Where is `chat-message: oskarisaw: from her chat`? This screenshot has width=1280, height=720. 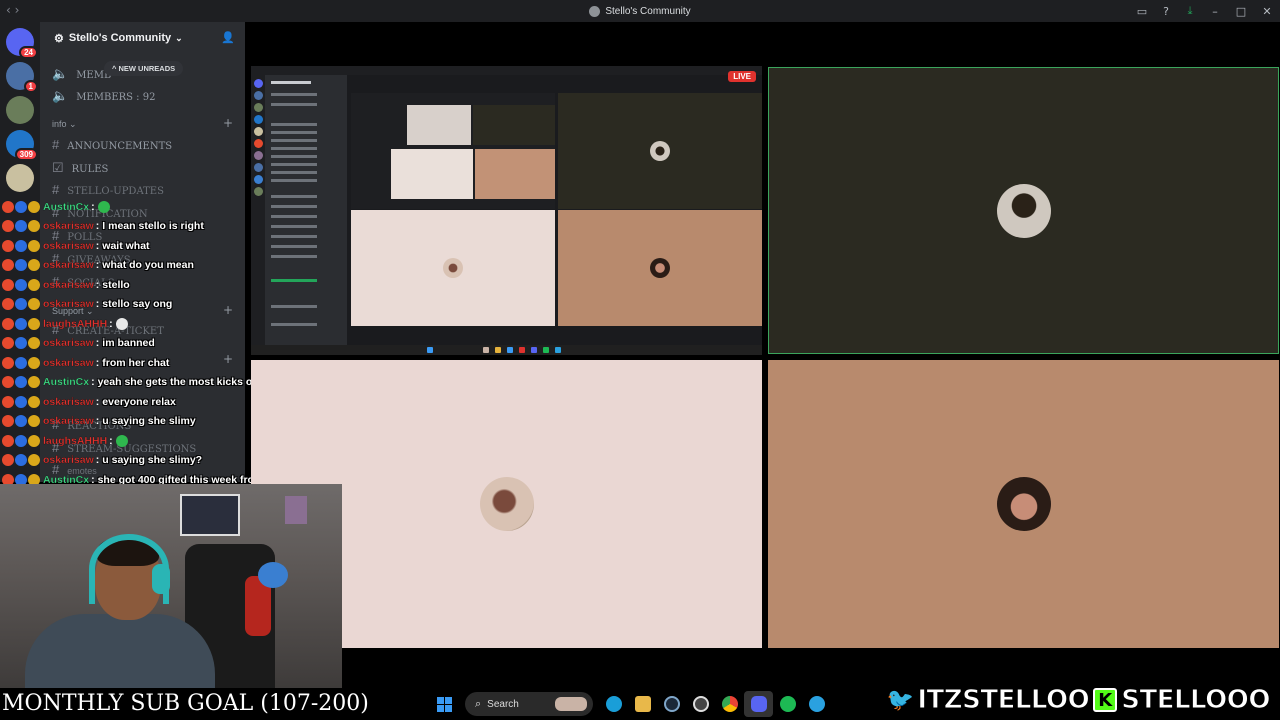
chat-message: oskarisaw: from her chat is located at coordinates (85, 362).